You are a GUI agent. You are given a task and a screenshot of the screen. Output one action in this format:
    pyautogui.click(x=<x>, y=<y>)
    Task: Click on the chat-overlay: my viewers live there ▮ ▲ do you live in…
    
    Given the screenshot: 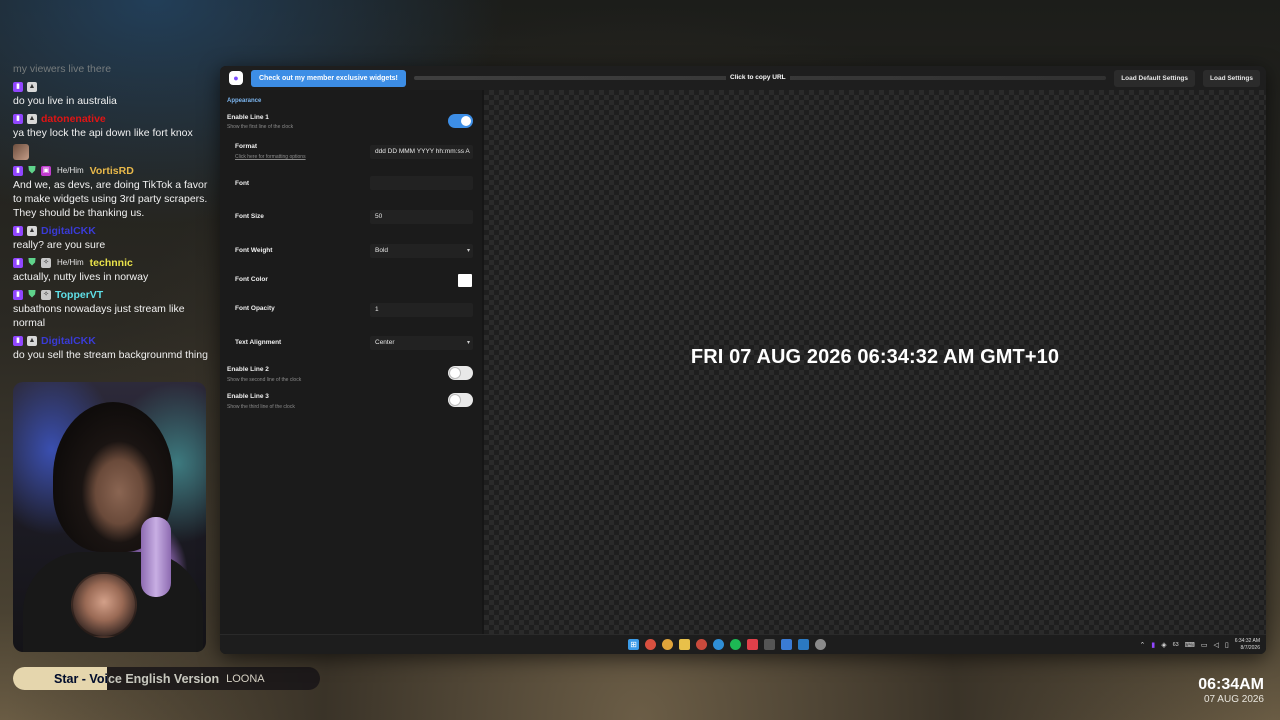 What is the action you would take?
    pyautogui.click(x=113, y=214)
    